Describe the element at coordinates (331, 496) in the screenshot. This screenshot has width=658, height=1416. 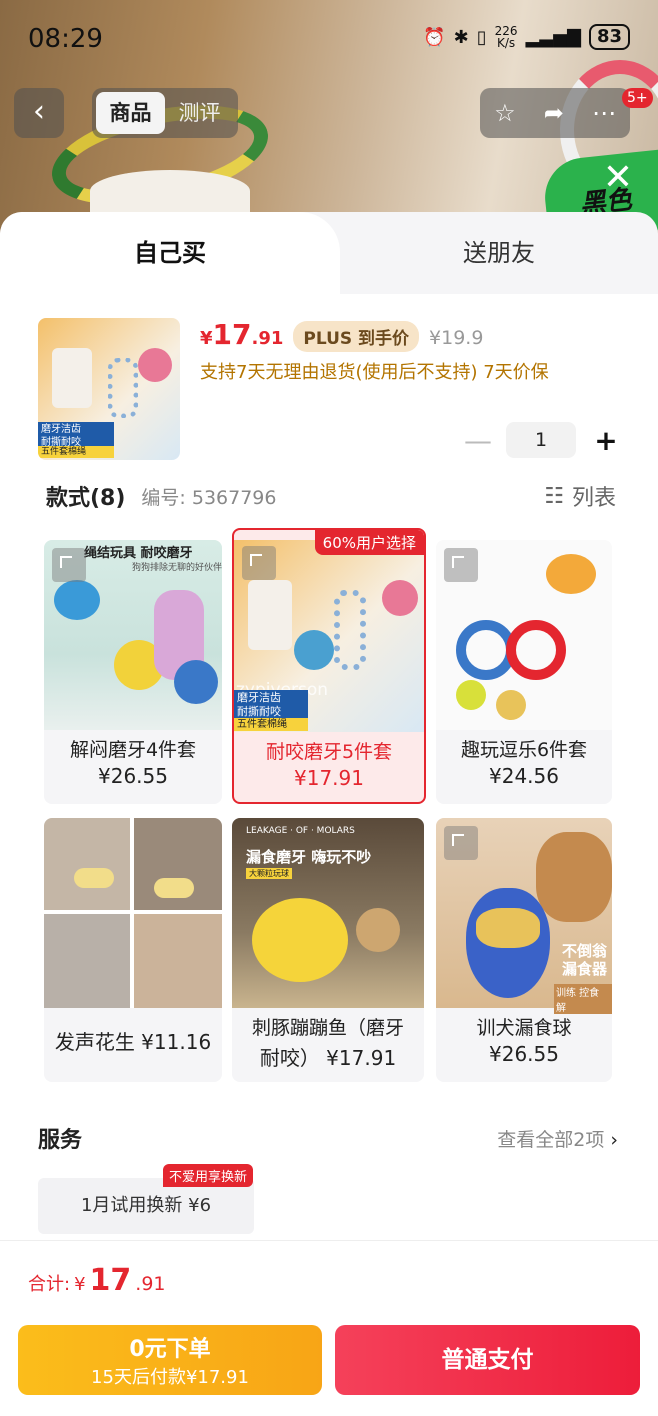
I see `style-section-header: 款式(8) 编号: 5367796 ☷ 列表` at that location.